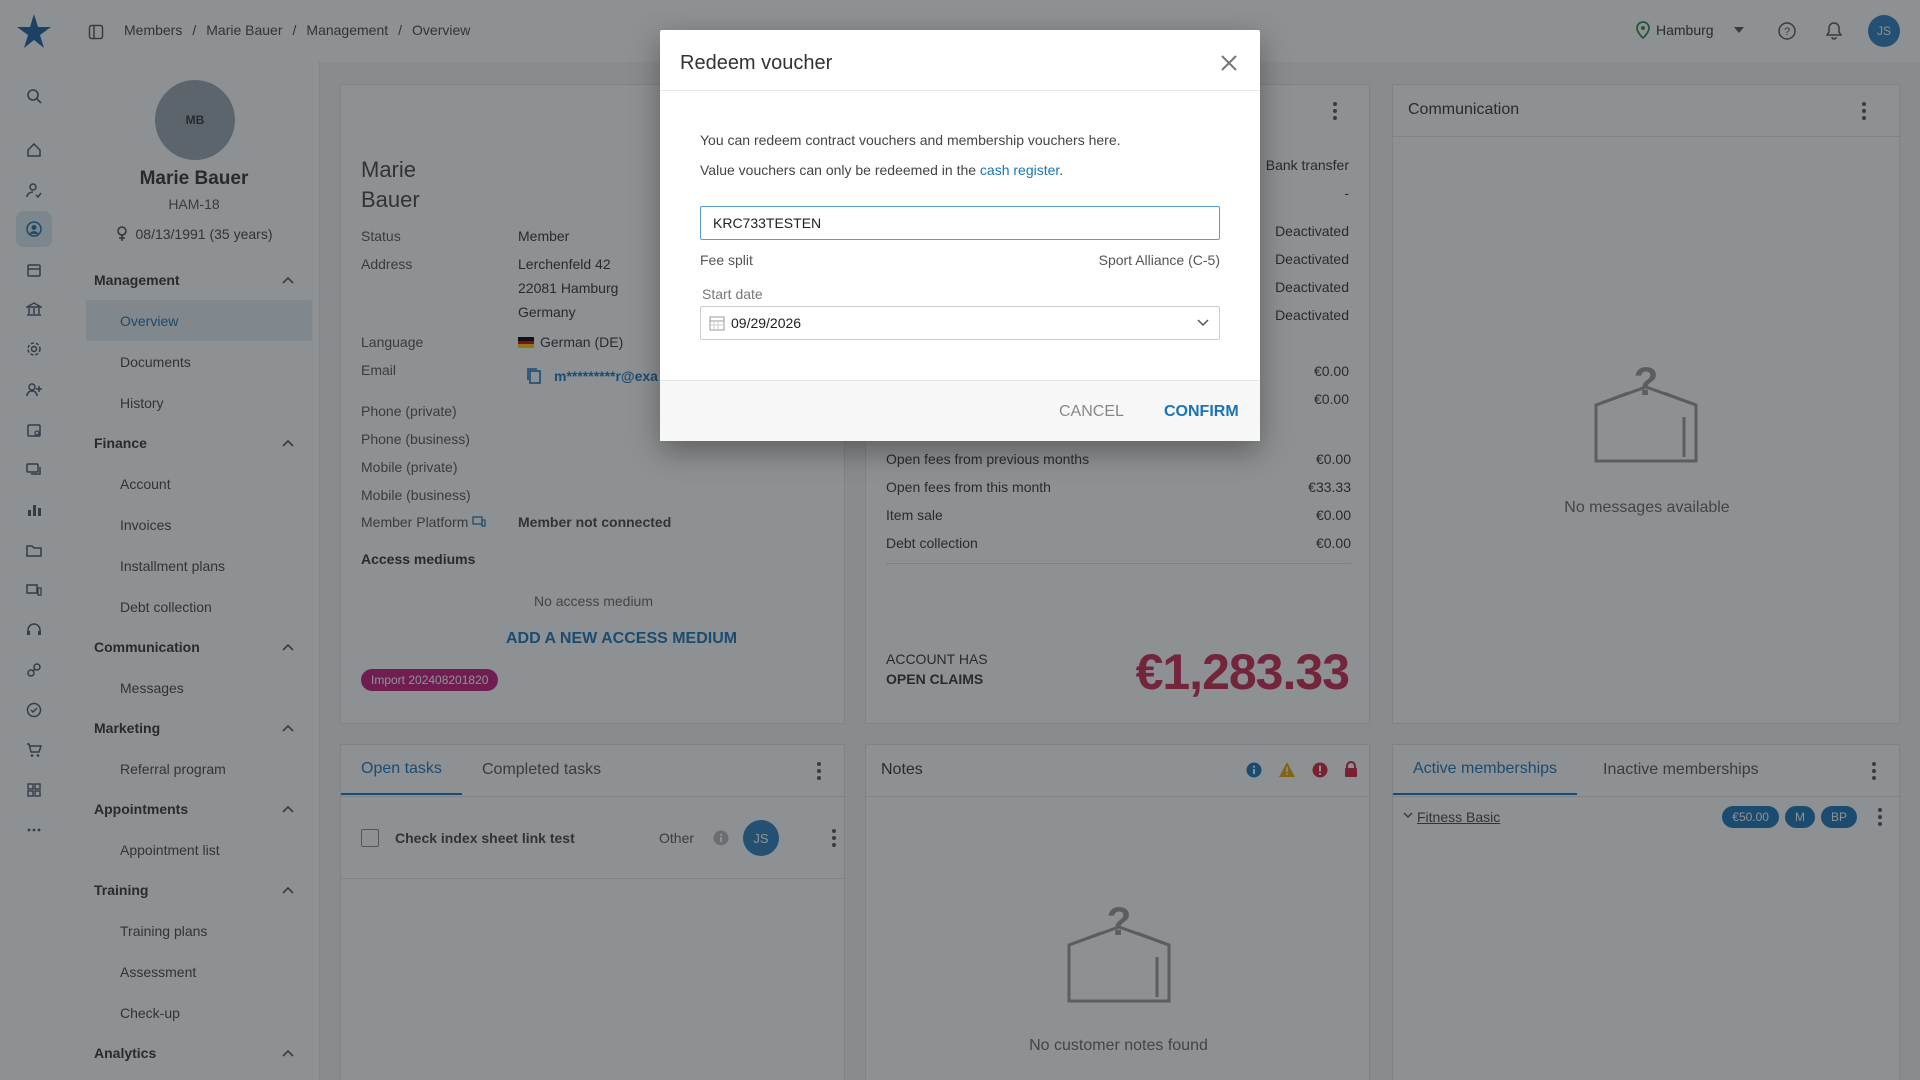 The height and width of the screenshot is (1080, 1920). What do you see at coordinates (960, 223) in the screenshot?
I see `voucher-code-input: KRC733TESTEN` at bounding box center [960, 223].